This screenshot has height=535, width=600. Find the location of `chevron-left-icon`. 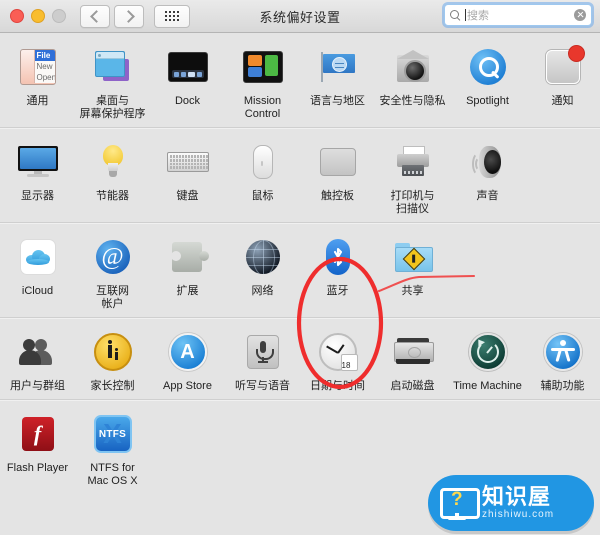

chevron-left-icon is located at coordinates (96, 16).